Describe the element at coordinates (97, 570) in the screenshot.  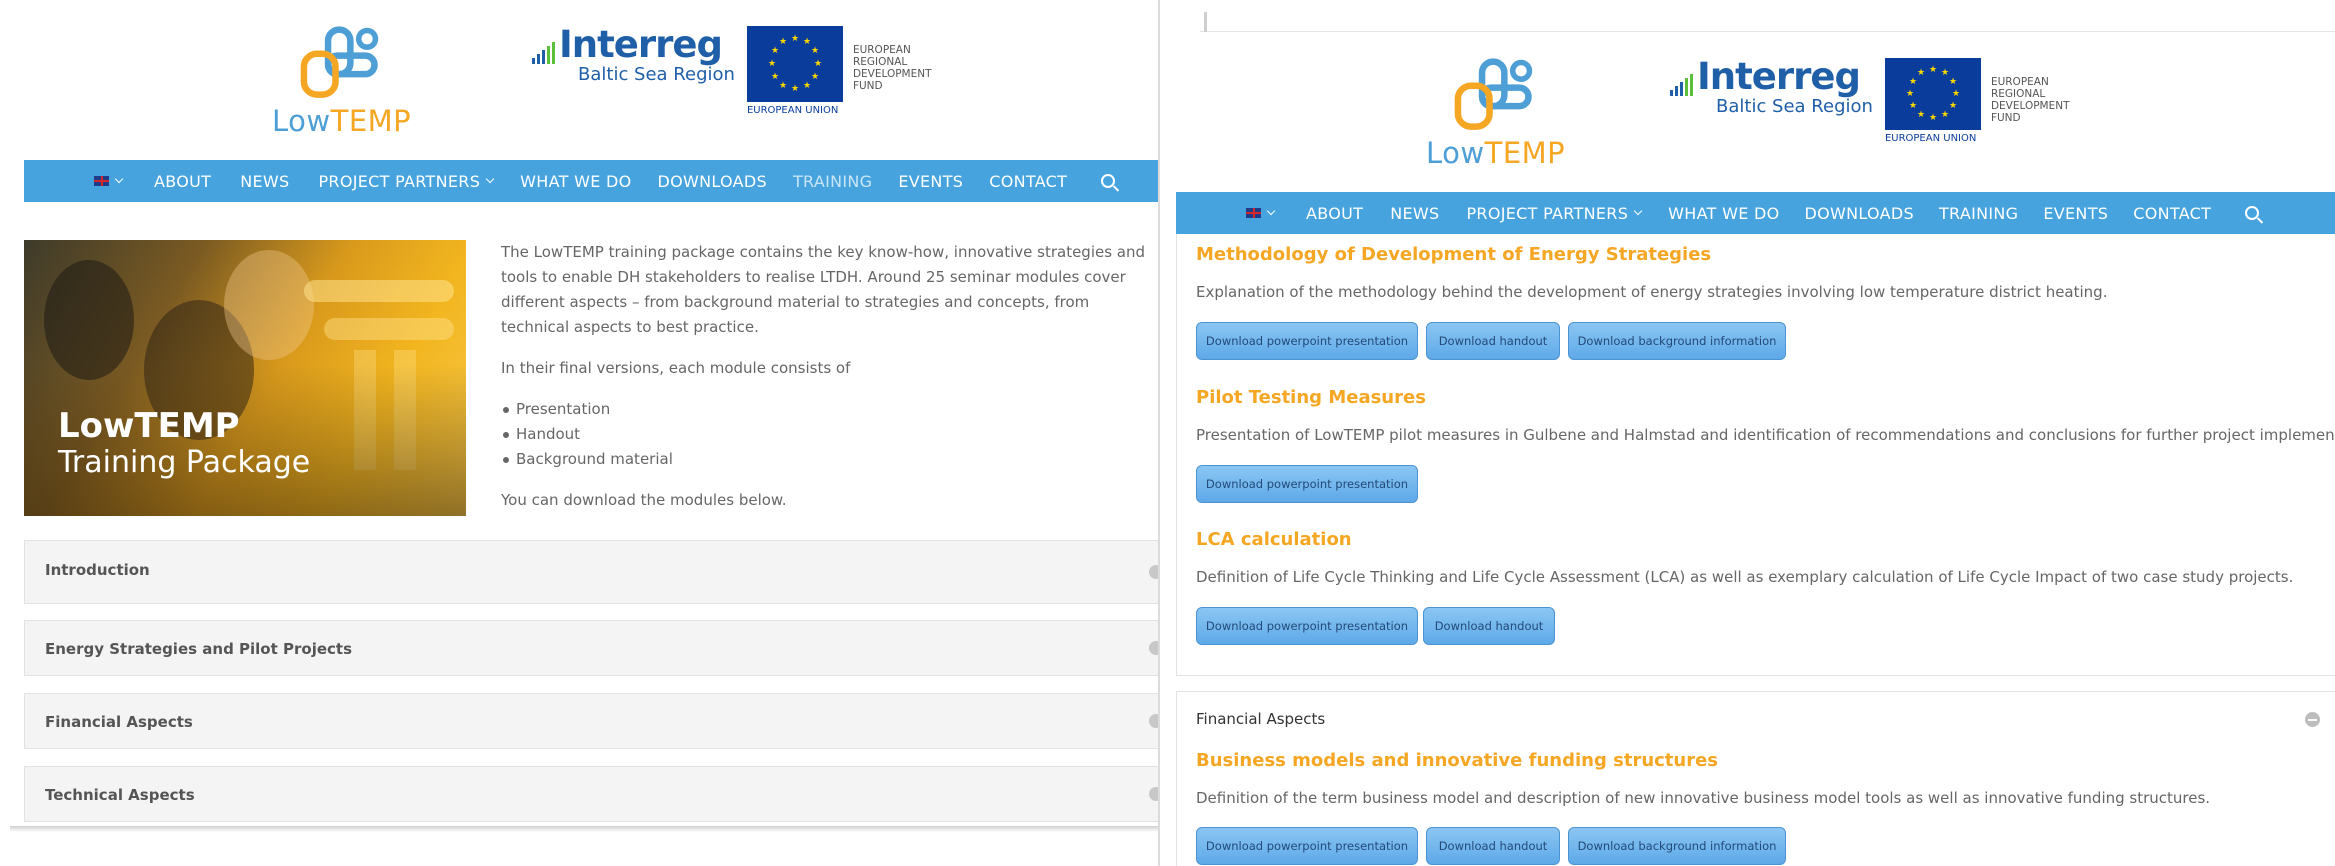
I see `accordion-label: Introduction` at that location.